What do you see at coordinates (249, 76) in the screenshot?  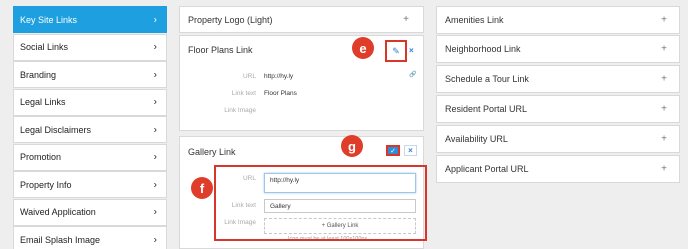 I see `url-label: URL` at bounding box center [249, 76].